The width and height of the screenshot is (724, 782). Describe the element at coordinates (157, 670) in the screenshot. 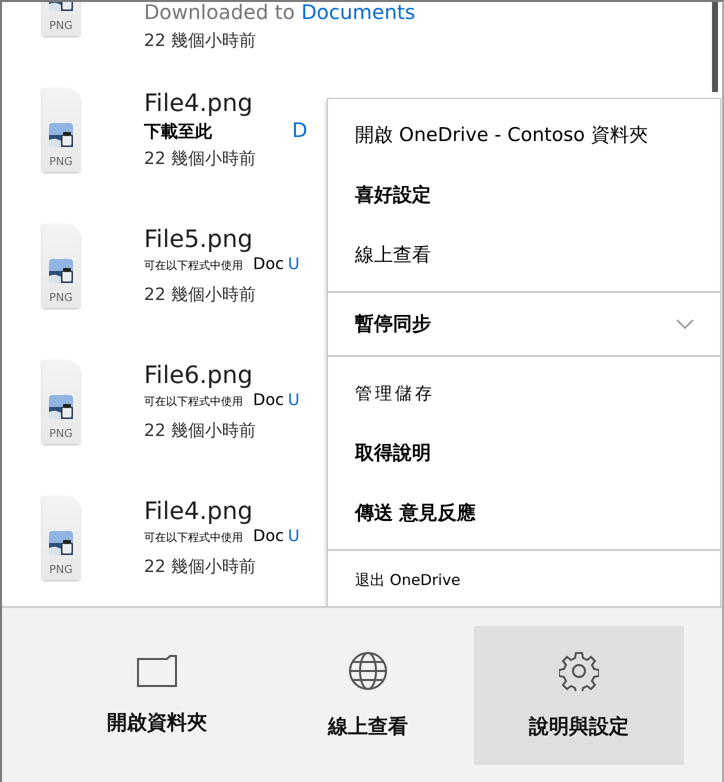

I see `folder-icon` at that location.